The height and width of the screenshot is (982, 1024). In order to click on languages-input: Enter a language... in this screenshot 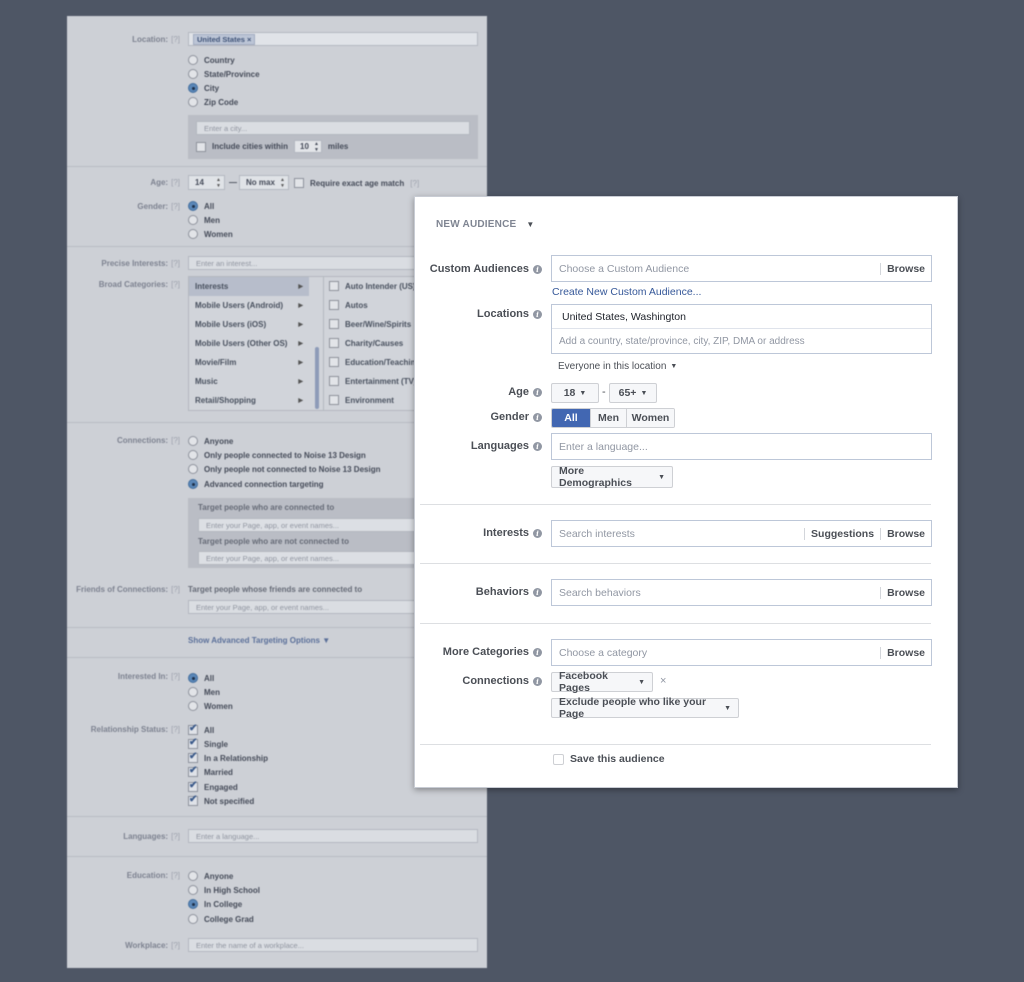, I will do `click(741, 446)`.